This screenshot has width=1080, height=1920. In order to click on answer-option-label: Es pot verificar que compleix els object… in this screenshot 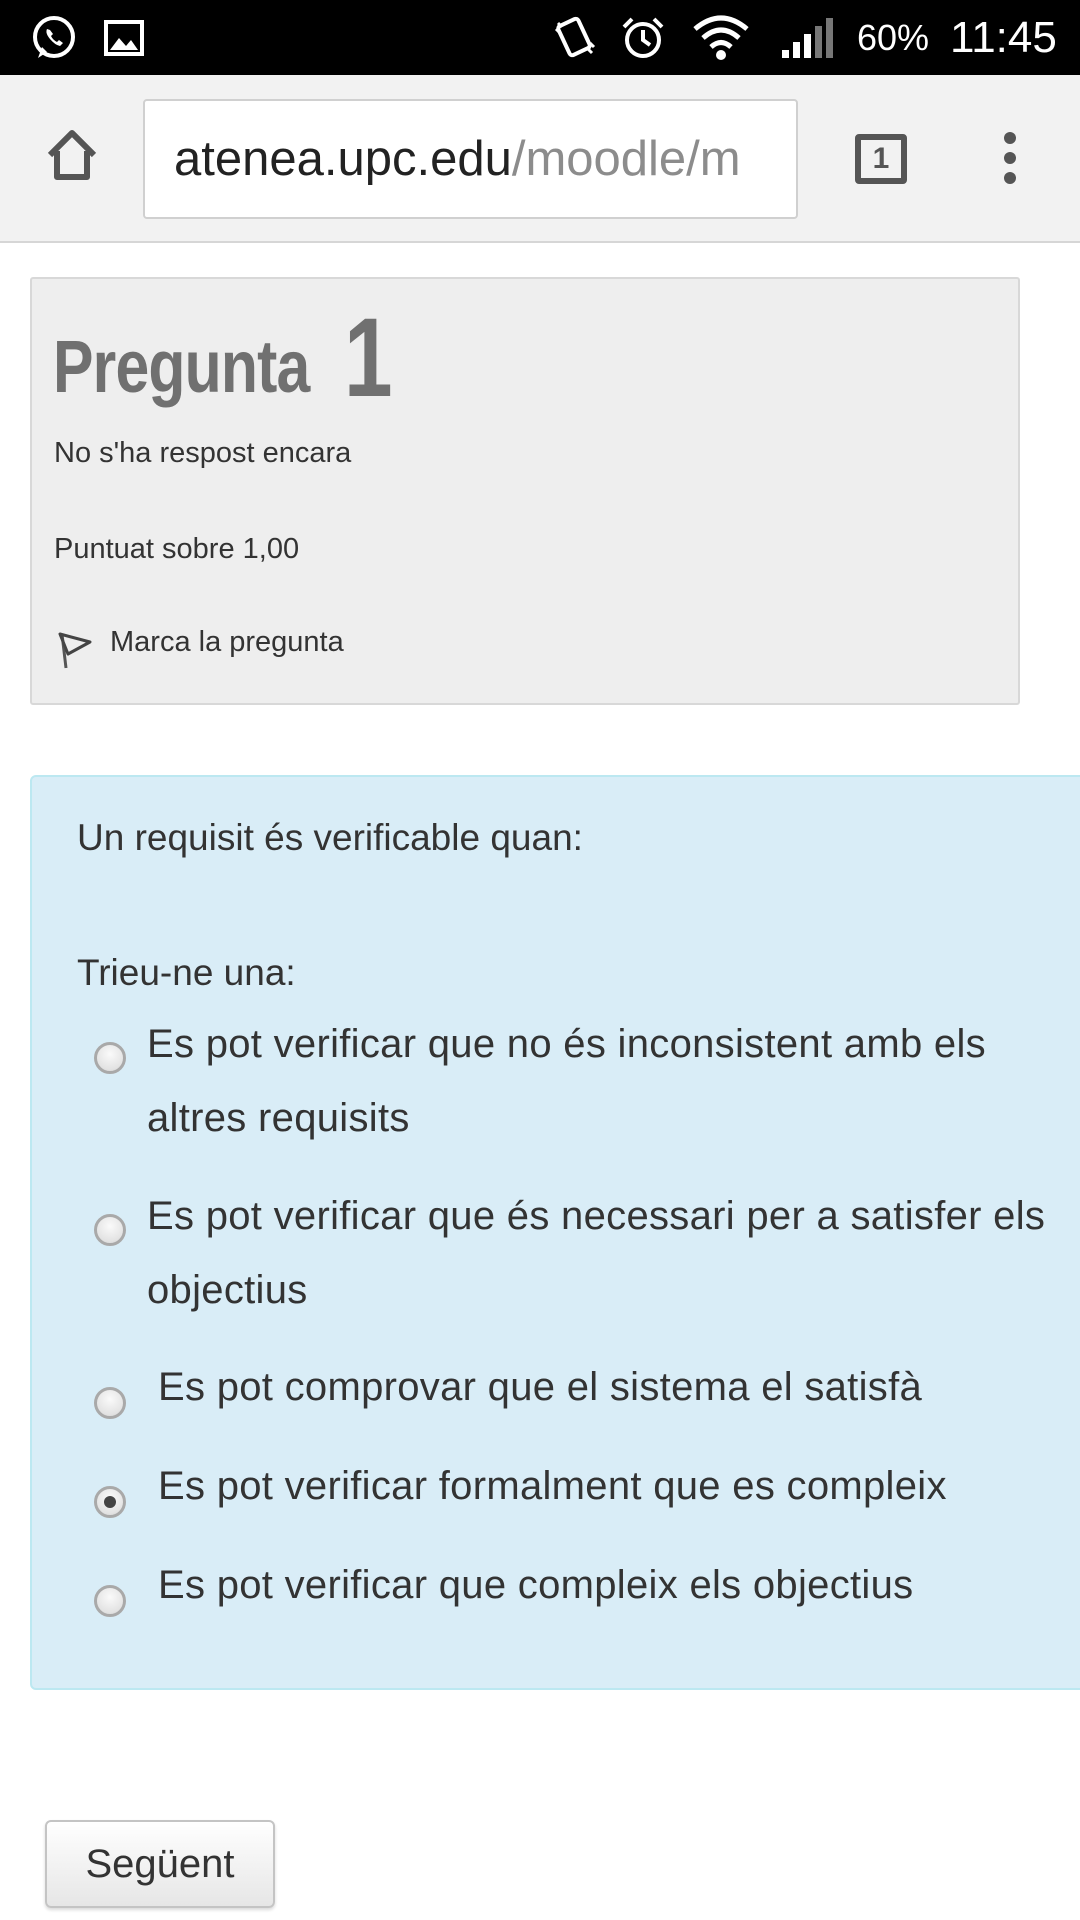, I will do `click(613, 1585)`.